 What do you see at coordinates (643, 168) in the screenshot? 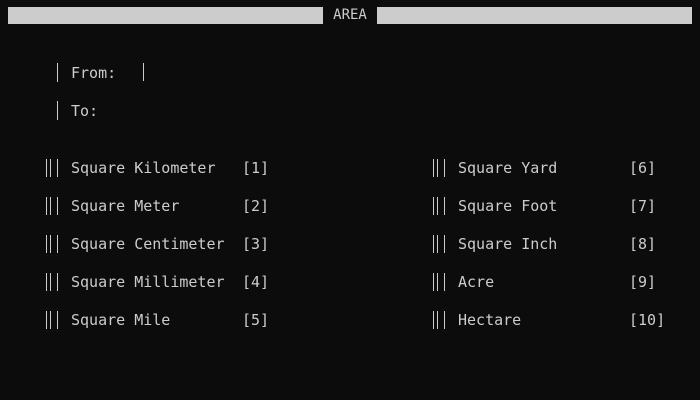
I see `unit-option-key: [6]` at bounding box center [643, 168].